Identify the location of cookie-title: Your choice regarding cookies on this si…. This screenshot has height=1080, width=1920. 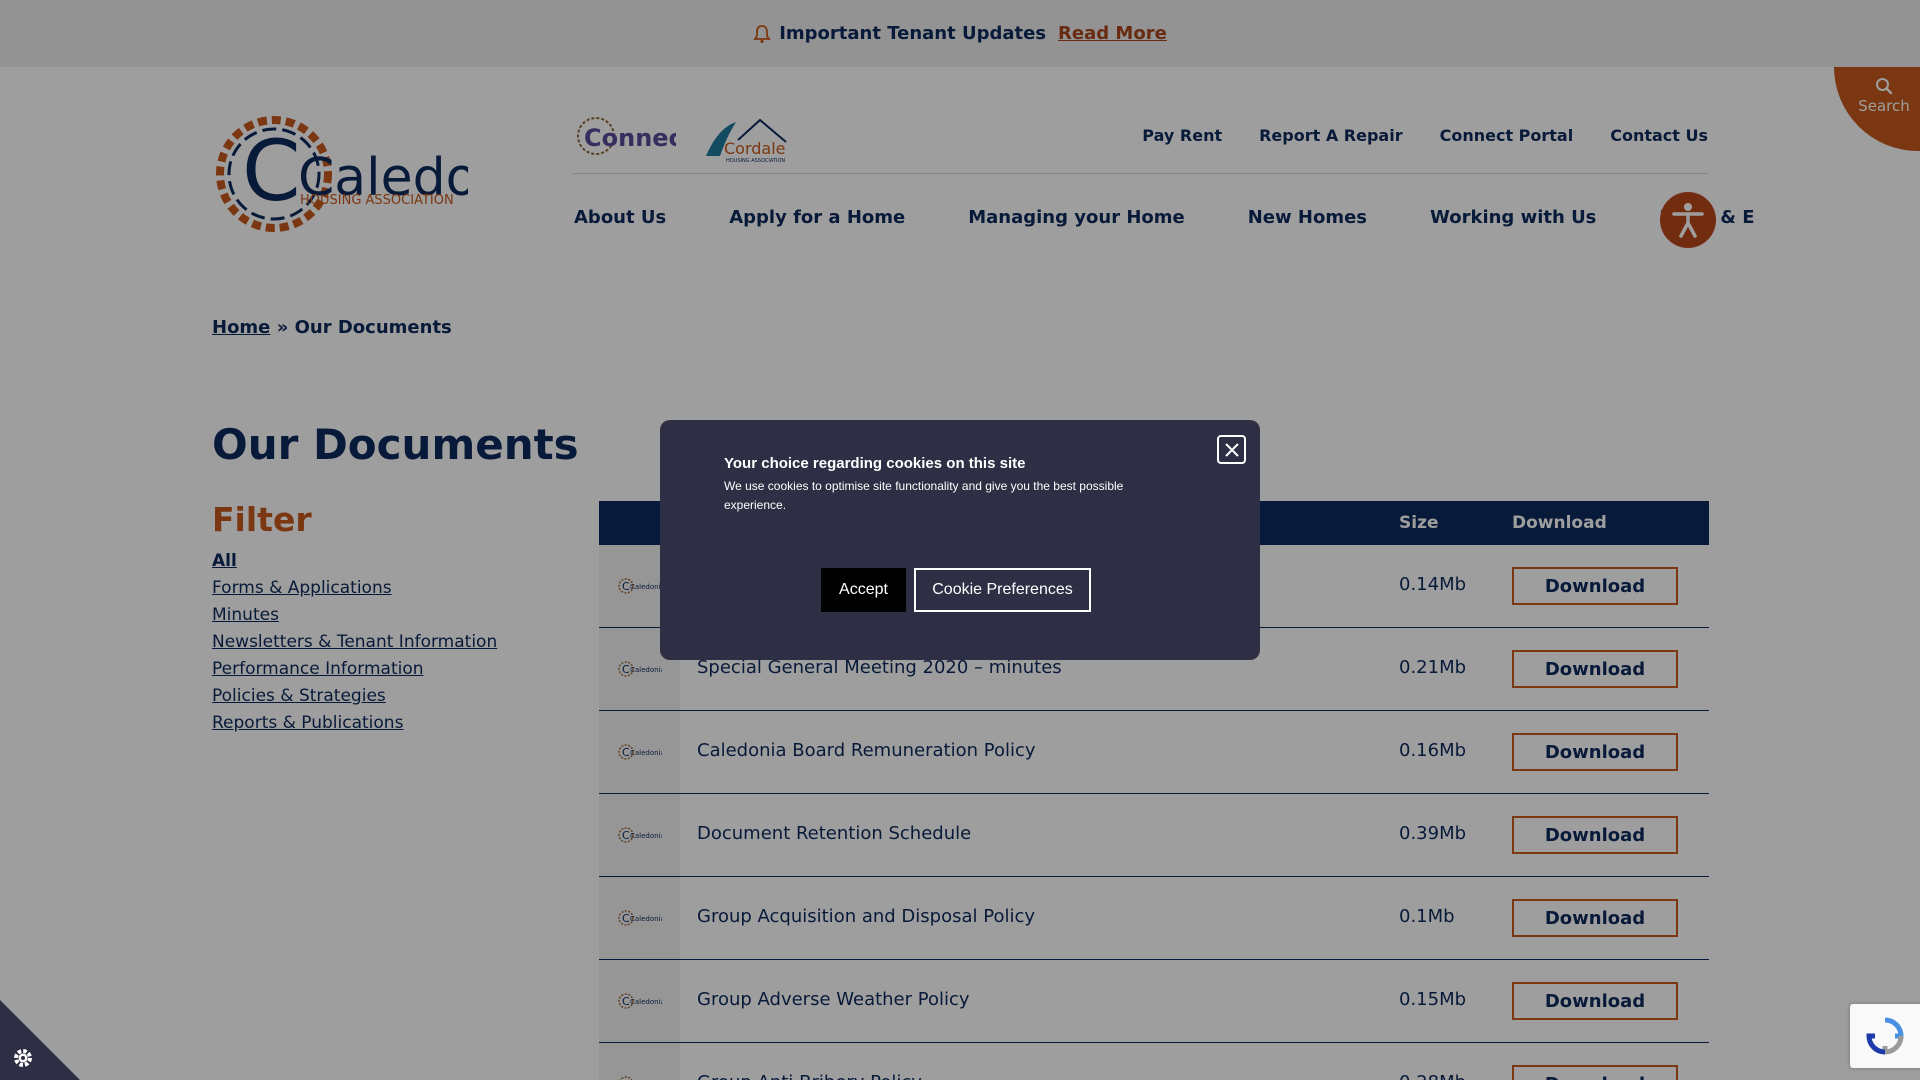
(875, 463).